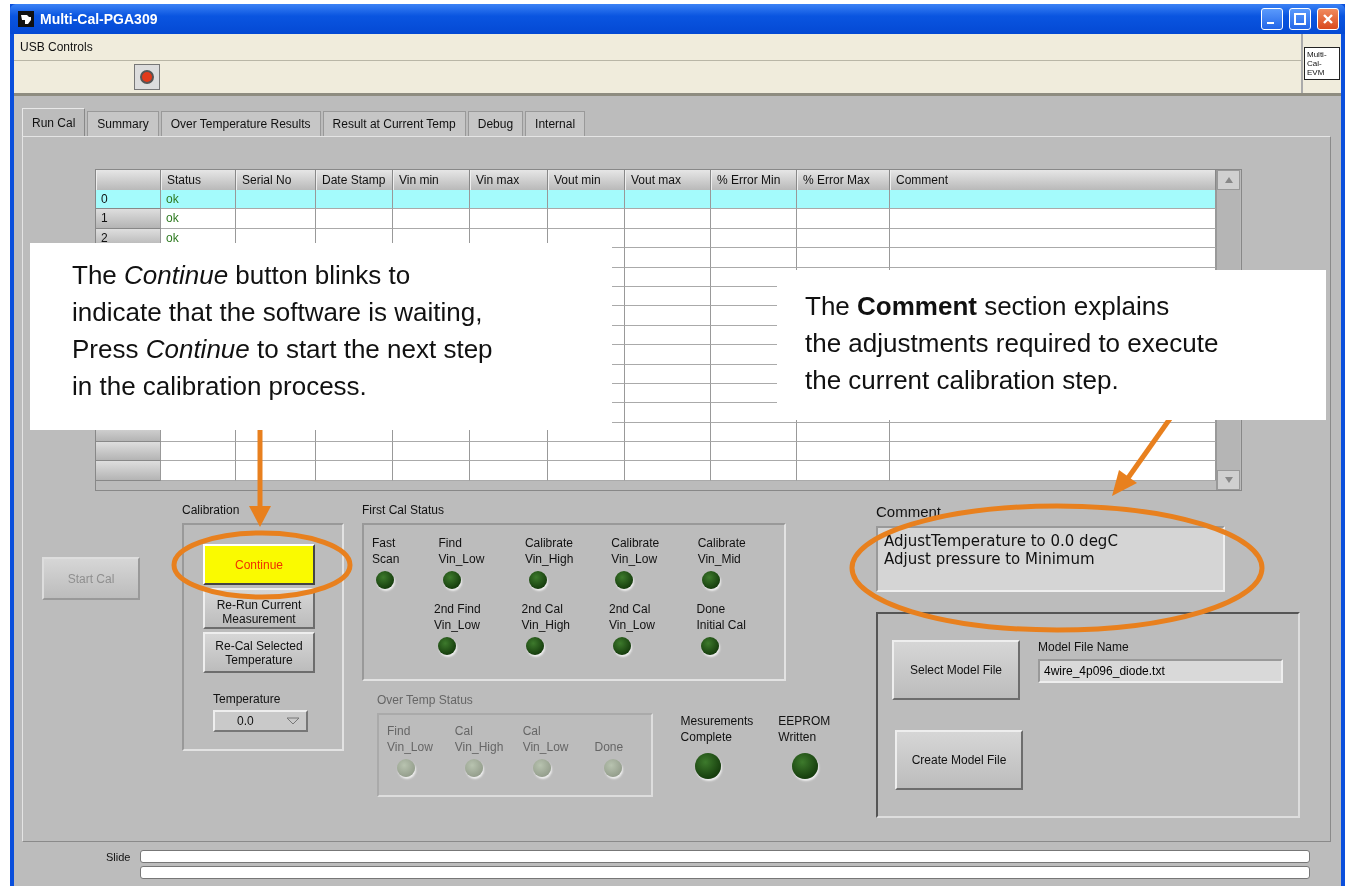  What do you see at coordinates (990, 559) in the screenshot?
I see `comment-line: Adjust pressure to Minimum` at bounding box center [990, 559].